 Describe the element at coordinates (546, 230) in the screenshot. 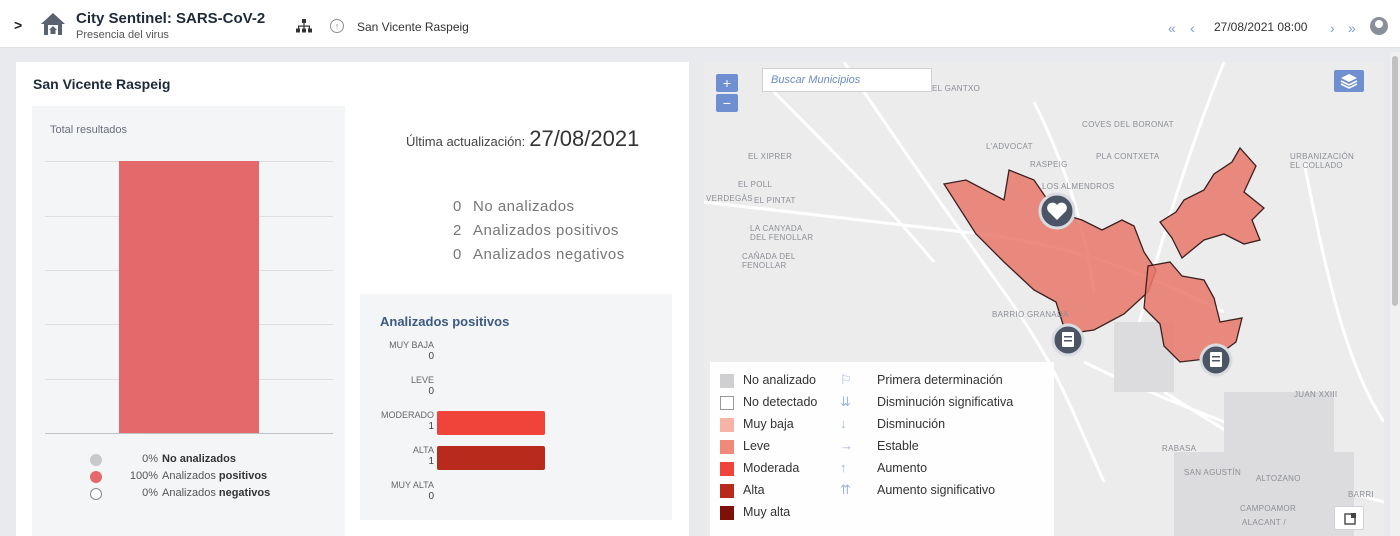

I see `count-label: Analizados positivos` at that location.